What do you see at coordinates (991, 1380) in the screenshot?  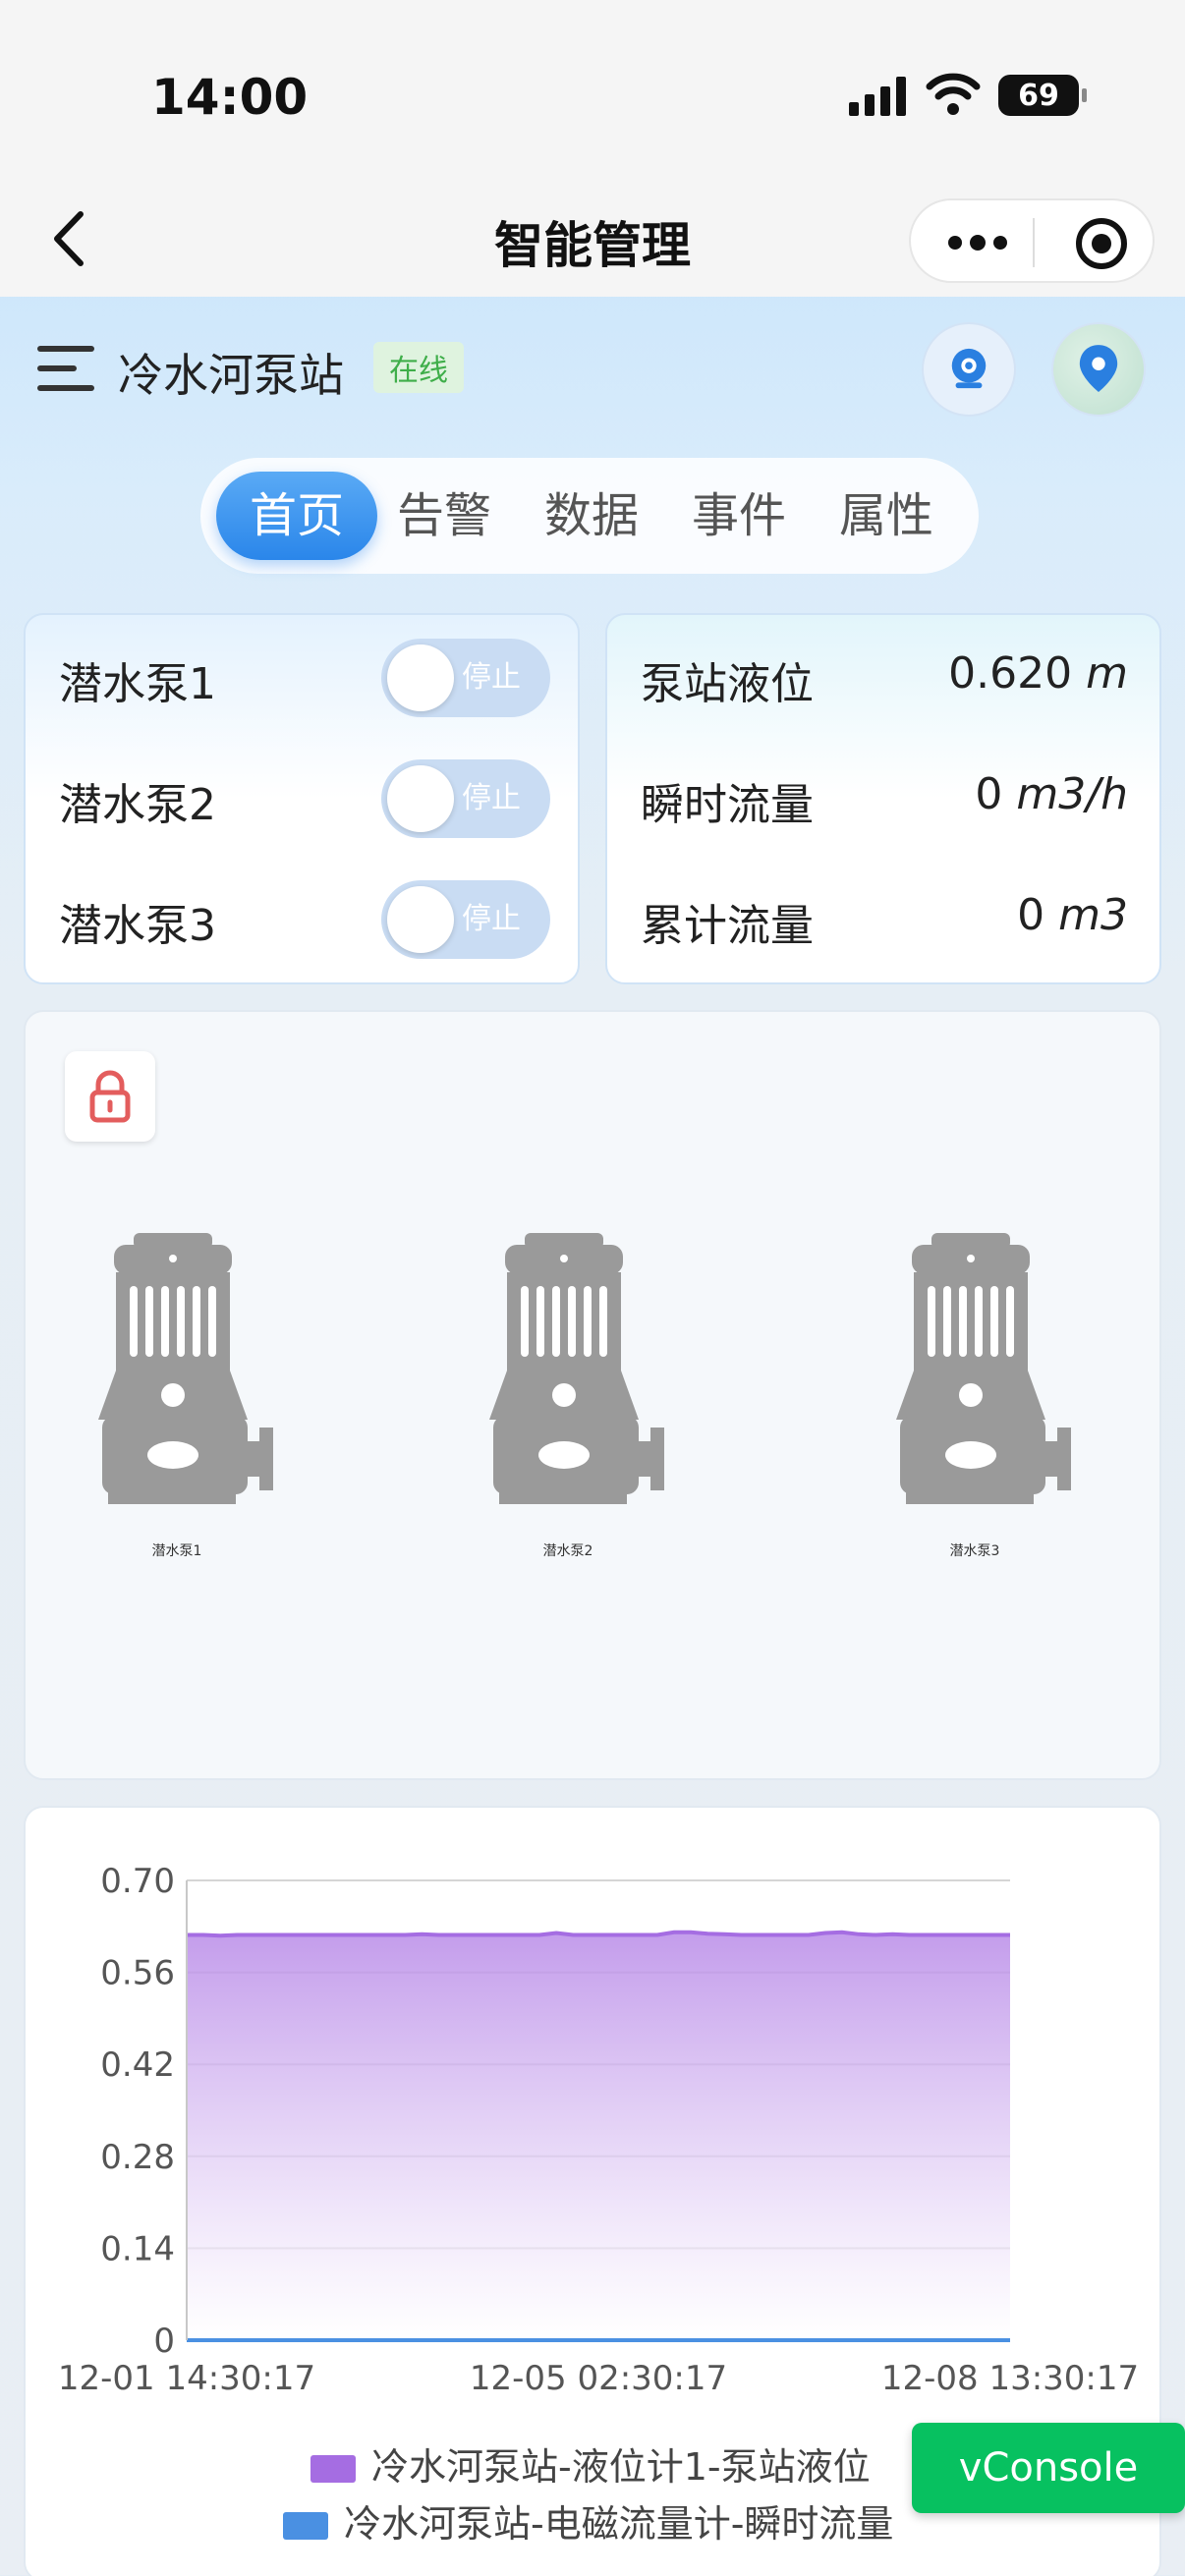 I see `pump-3-icon` at bounding box center [991, 1380].